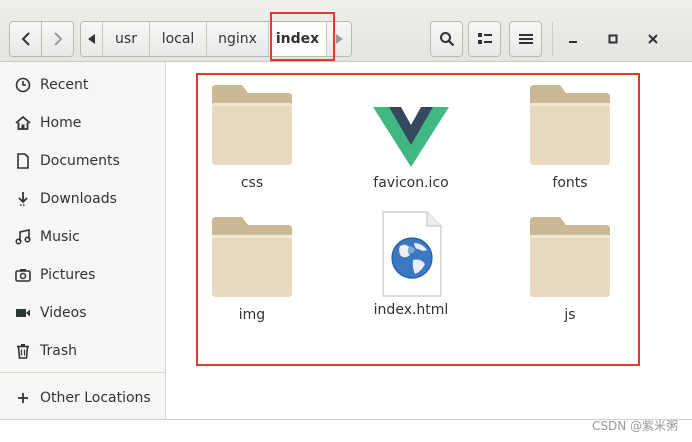 Image resolution: width=692 pixels, height=442 pixels. I want to click on close-icon, so click(653, 39).